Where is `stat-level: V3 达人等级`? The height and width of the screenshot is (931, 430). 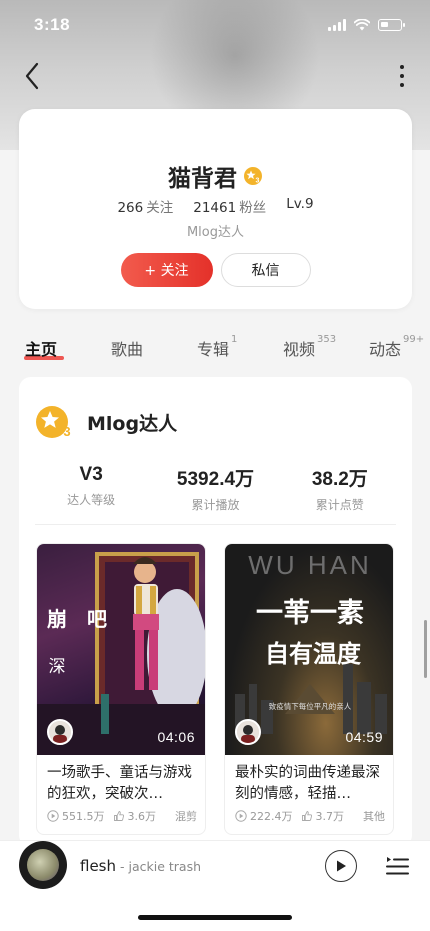 stat-level: V3 达人等级 is located at coordinates (91, 488).